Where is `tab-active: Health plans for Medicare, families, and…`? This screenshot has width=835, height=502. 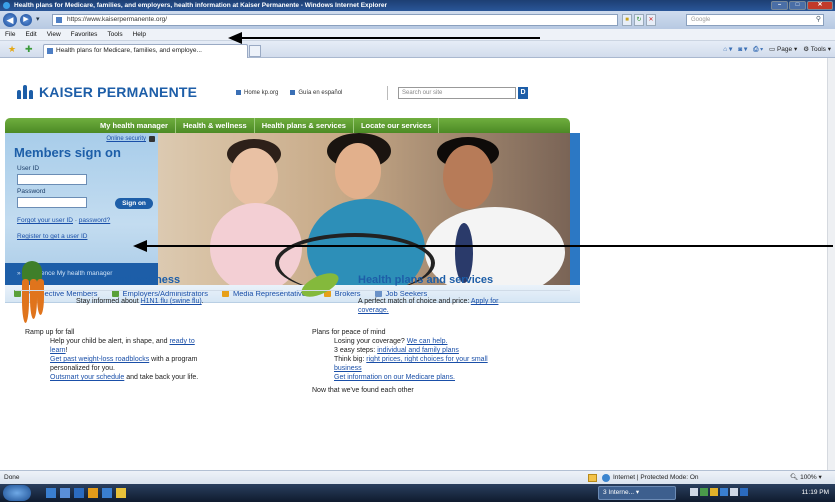 tab-active: Health plans for Medicare, families, and… is located at coordinates (145, 51).